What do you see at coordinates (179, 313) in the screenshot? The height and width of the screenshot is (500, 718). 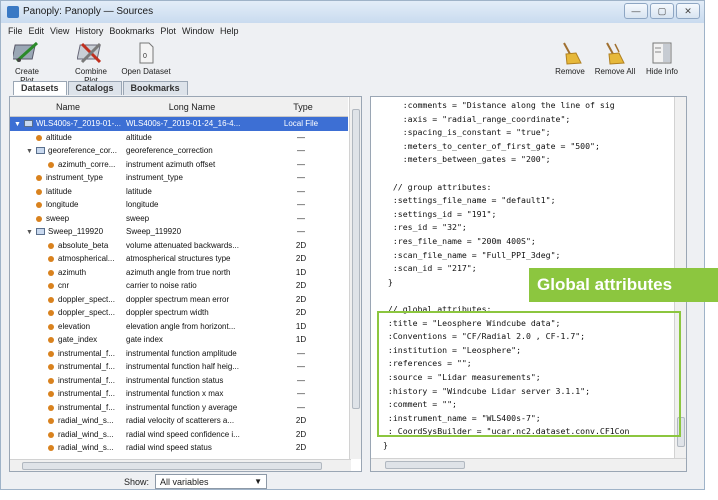 I see `table-row: doppler_spect... doppler spectrum width 2D` at bounding box center [179, 313].